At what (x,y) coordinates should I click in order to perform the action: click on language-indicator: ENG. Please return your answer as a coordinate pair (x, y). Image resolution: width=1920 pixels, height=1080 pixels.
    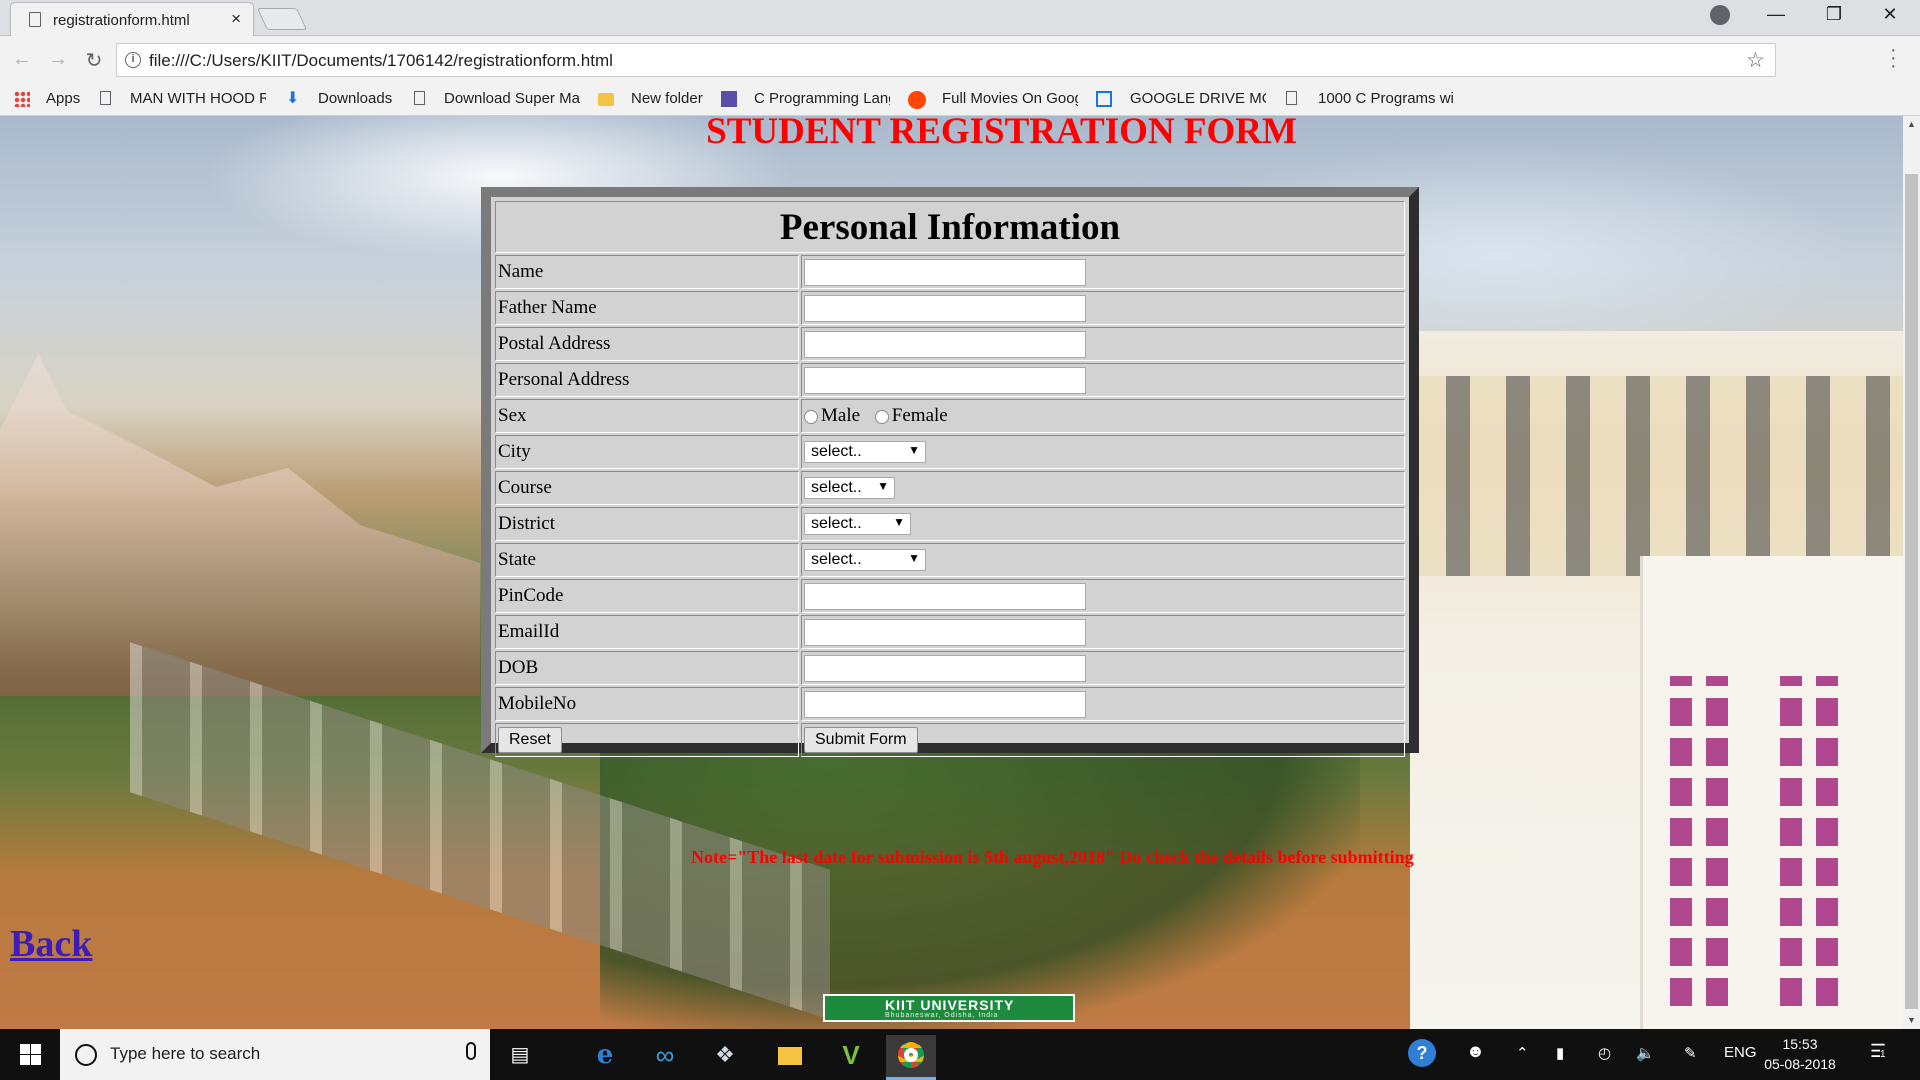
    Looking at the image, I should click on (1740, 1052).